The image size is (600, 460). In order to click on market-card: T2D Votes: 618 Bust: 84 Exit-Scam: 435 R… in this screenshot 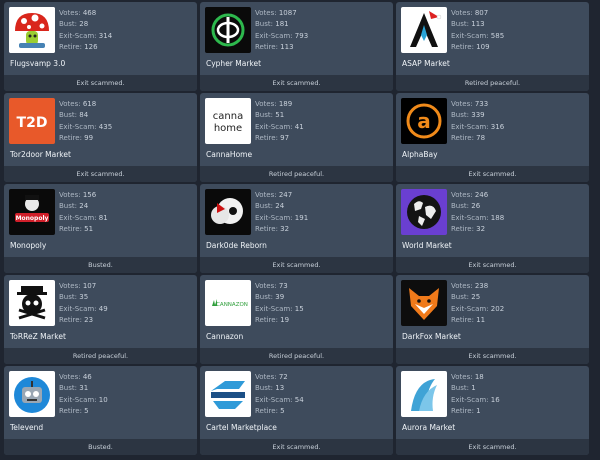, I will do `click(100, 137)`.